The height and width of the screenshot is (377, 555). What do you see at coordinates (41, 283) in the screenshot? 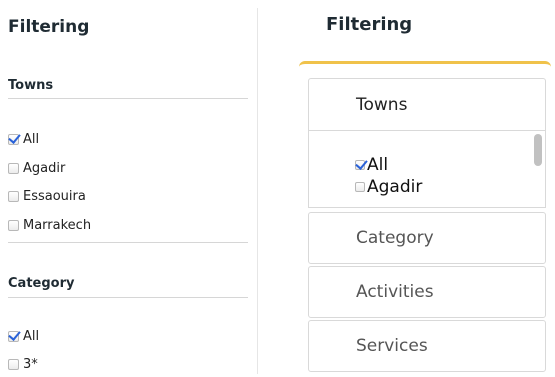
I see `section-title-category: Category` at bounding box center [41, 283].